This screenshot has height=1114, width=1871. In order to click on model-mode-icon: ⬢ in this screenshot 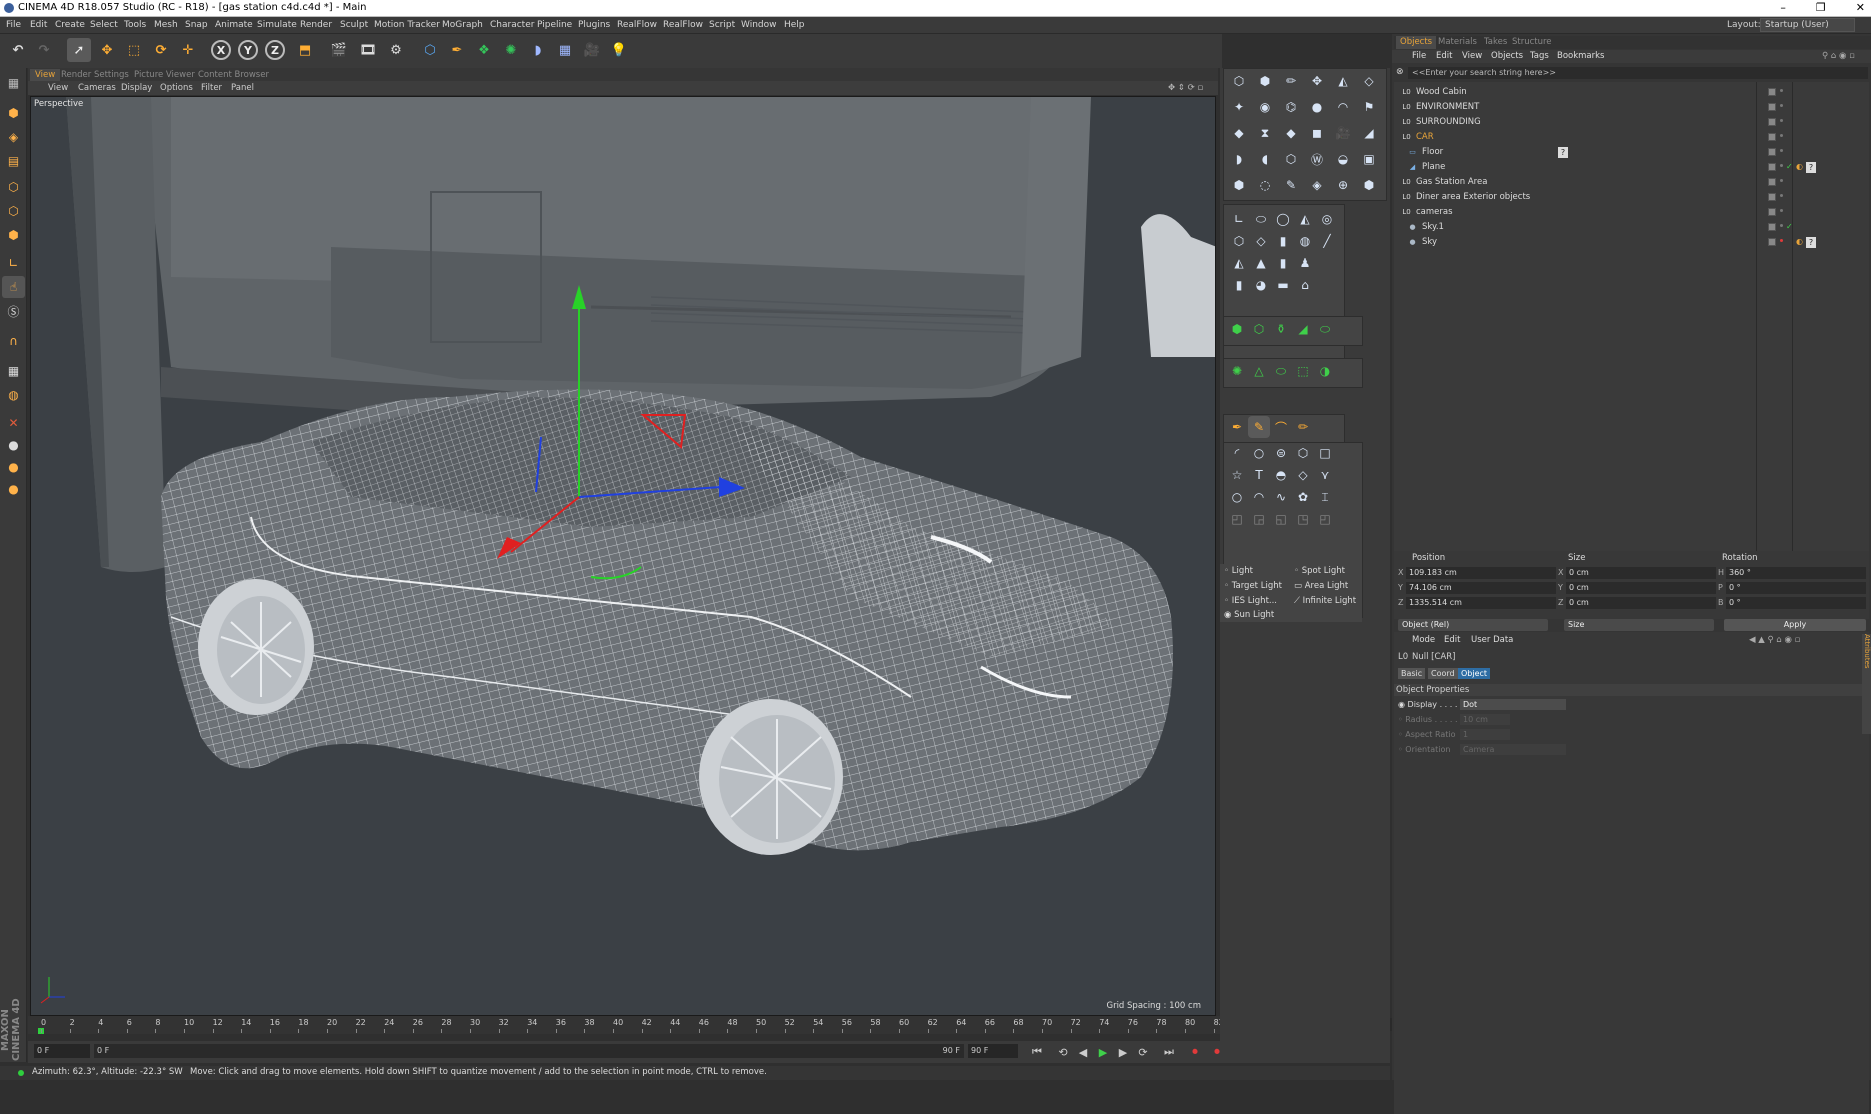, I will do `click(13, 113)`.